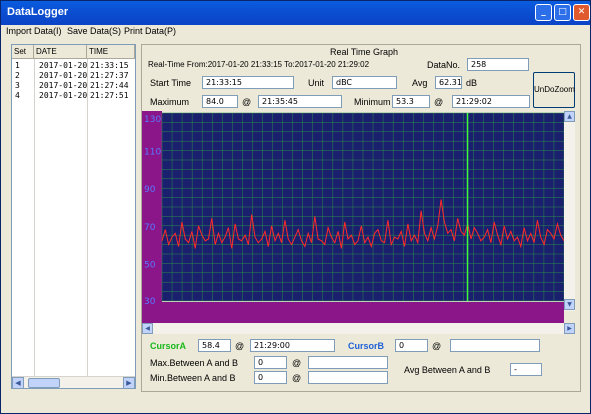  I want to click on menu-import: Import Data(I), so click(34, 31).